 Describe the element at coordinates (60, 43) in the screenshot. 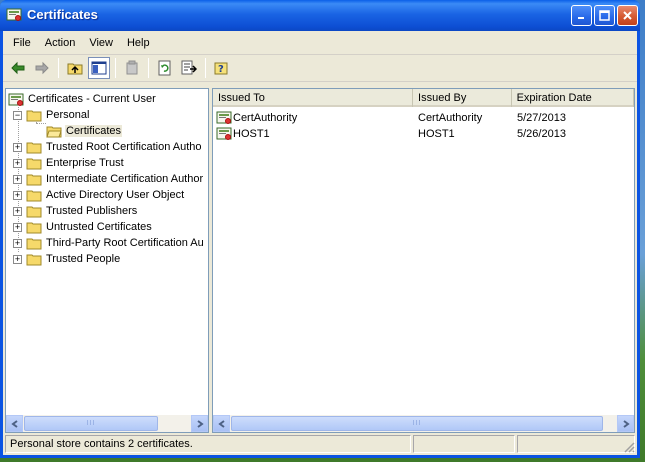

I see `menu-action: Action` at that location.